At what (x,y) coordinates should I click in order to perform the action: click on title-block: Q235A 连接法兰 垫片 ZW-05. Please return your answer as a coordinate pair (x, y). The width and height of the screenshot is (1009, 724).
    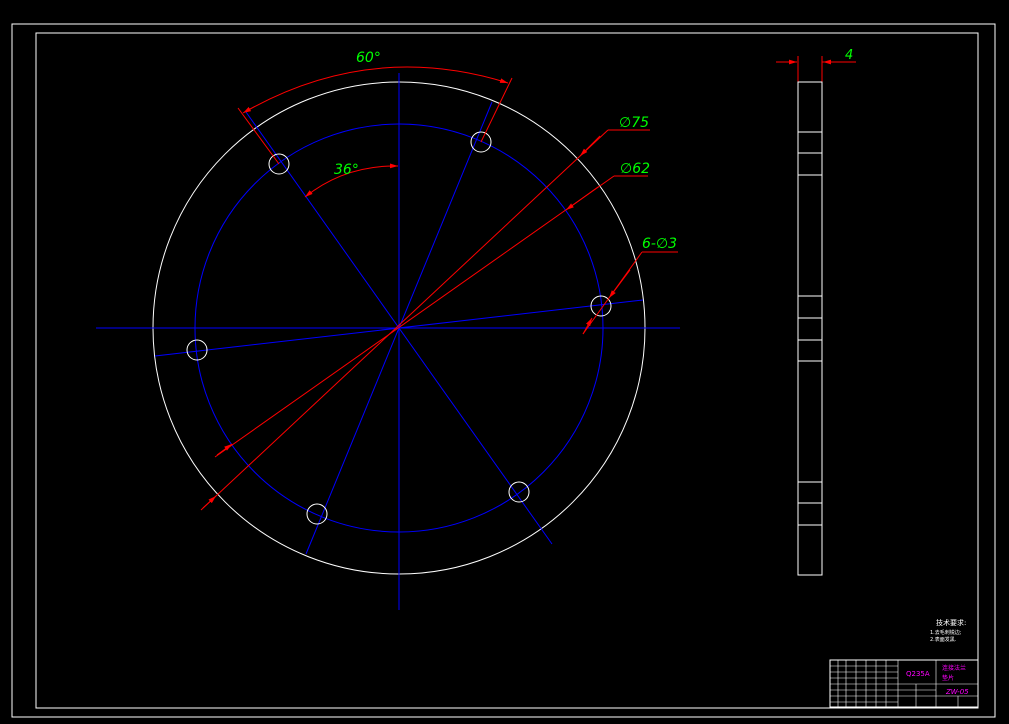
    Looking at the image, I should click on (904, 683).